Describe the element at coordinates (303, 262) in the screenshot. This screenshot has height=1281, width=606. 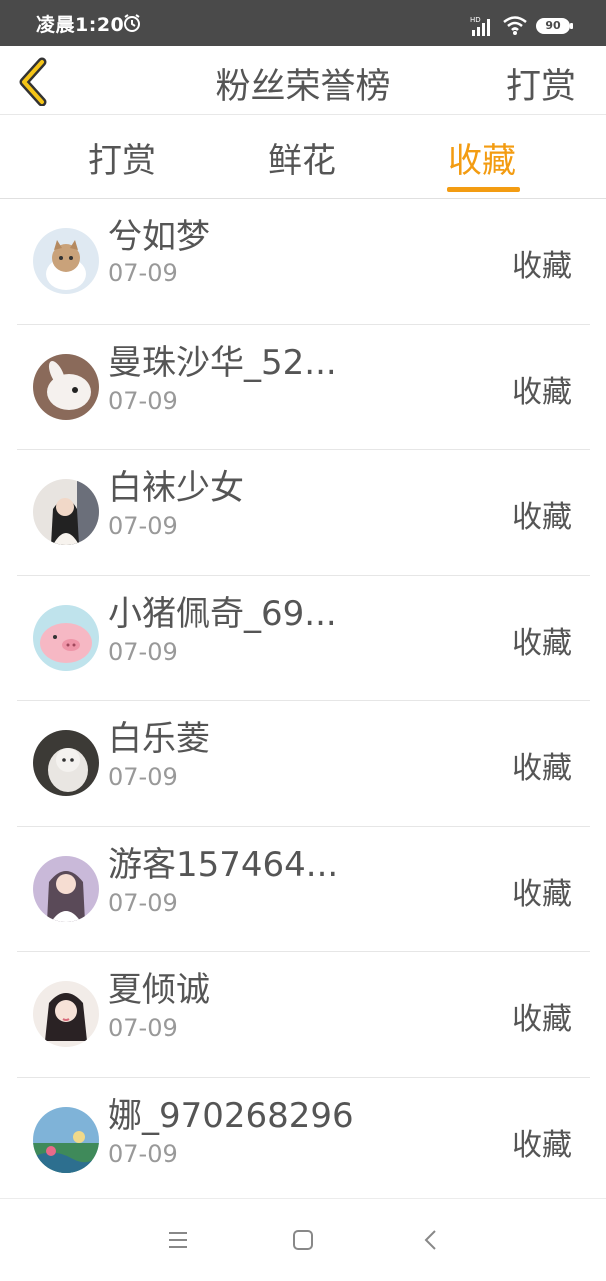
I see `list-item: 兮如梦 07-09 收藏` at that location.